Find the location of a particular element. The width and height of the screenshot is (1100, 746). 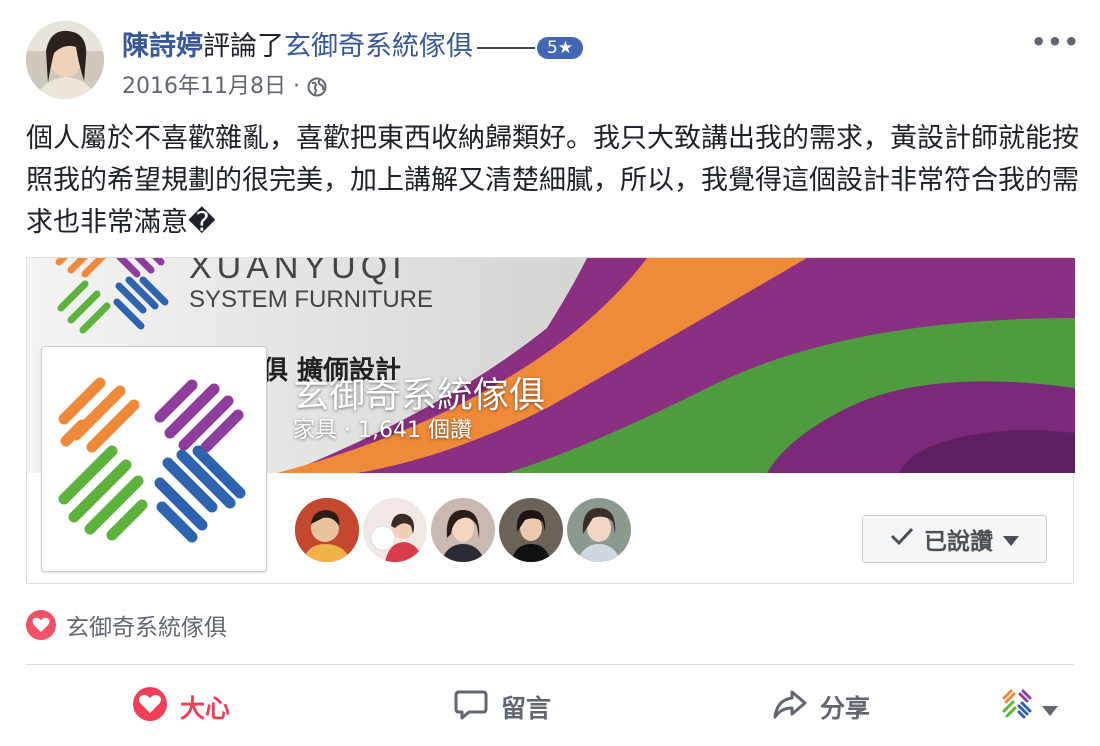

rating-badge: 5★ is located at coordinates (560, 47).